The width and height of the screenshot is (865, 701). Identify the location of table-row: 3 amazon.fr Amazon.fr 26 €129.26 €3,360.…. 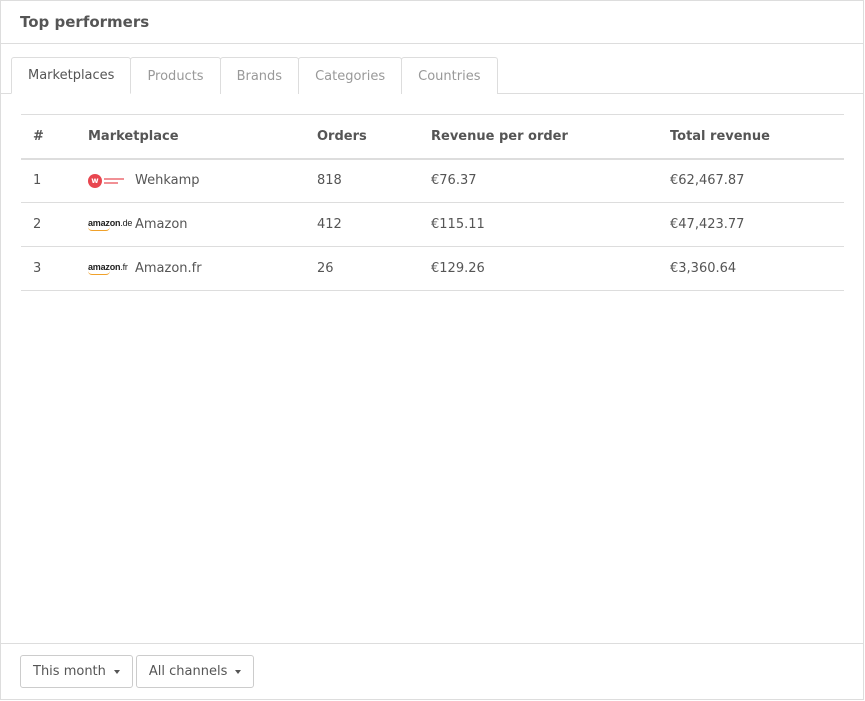
(432, 268).